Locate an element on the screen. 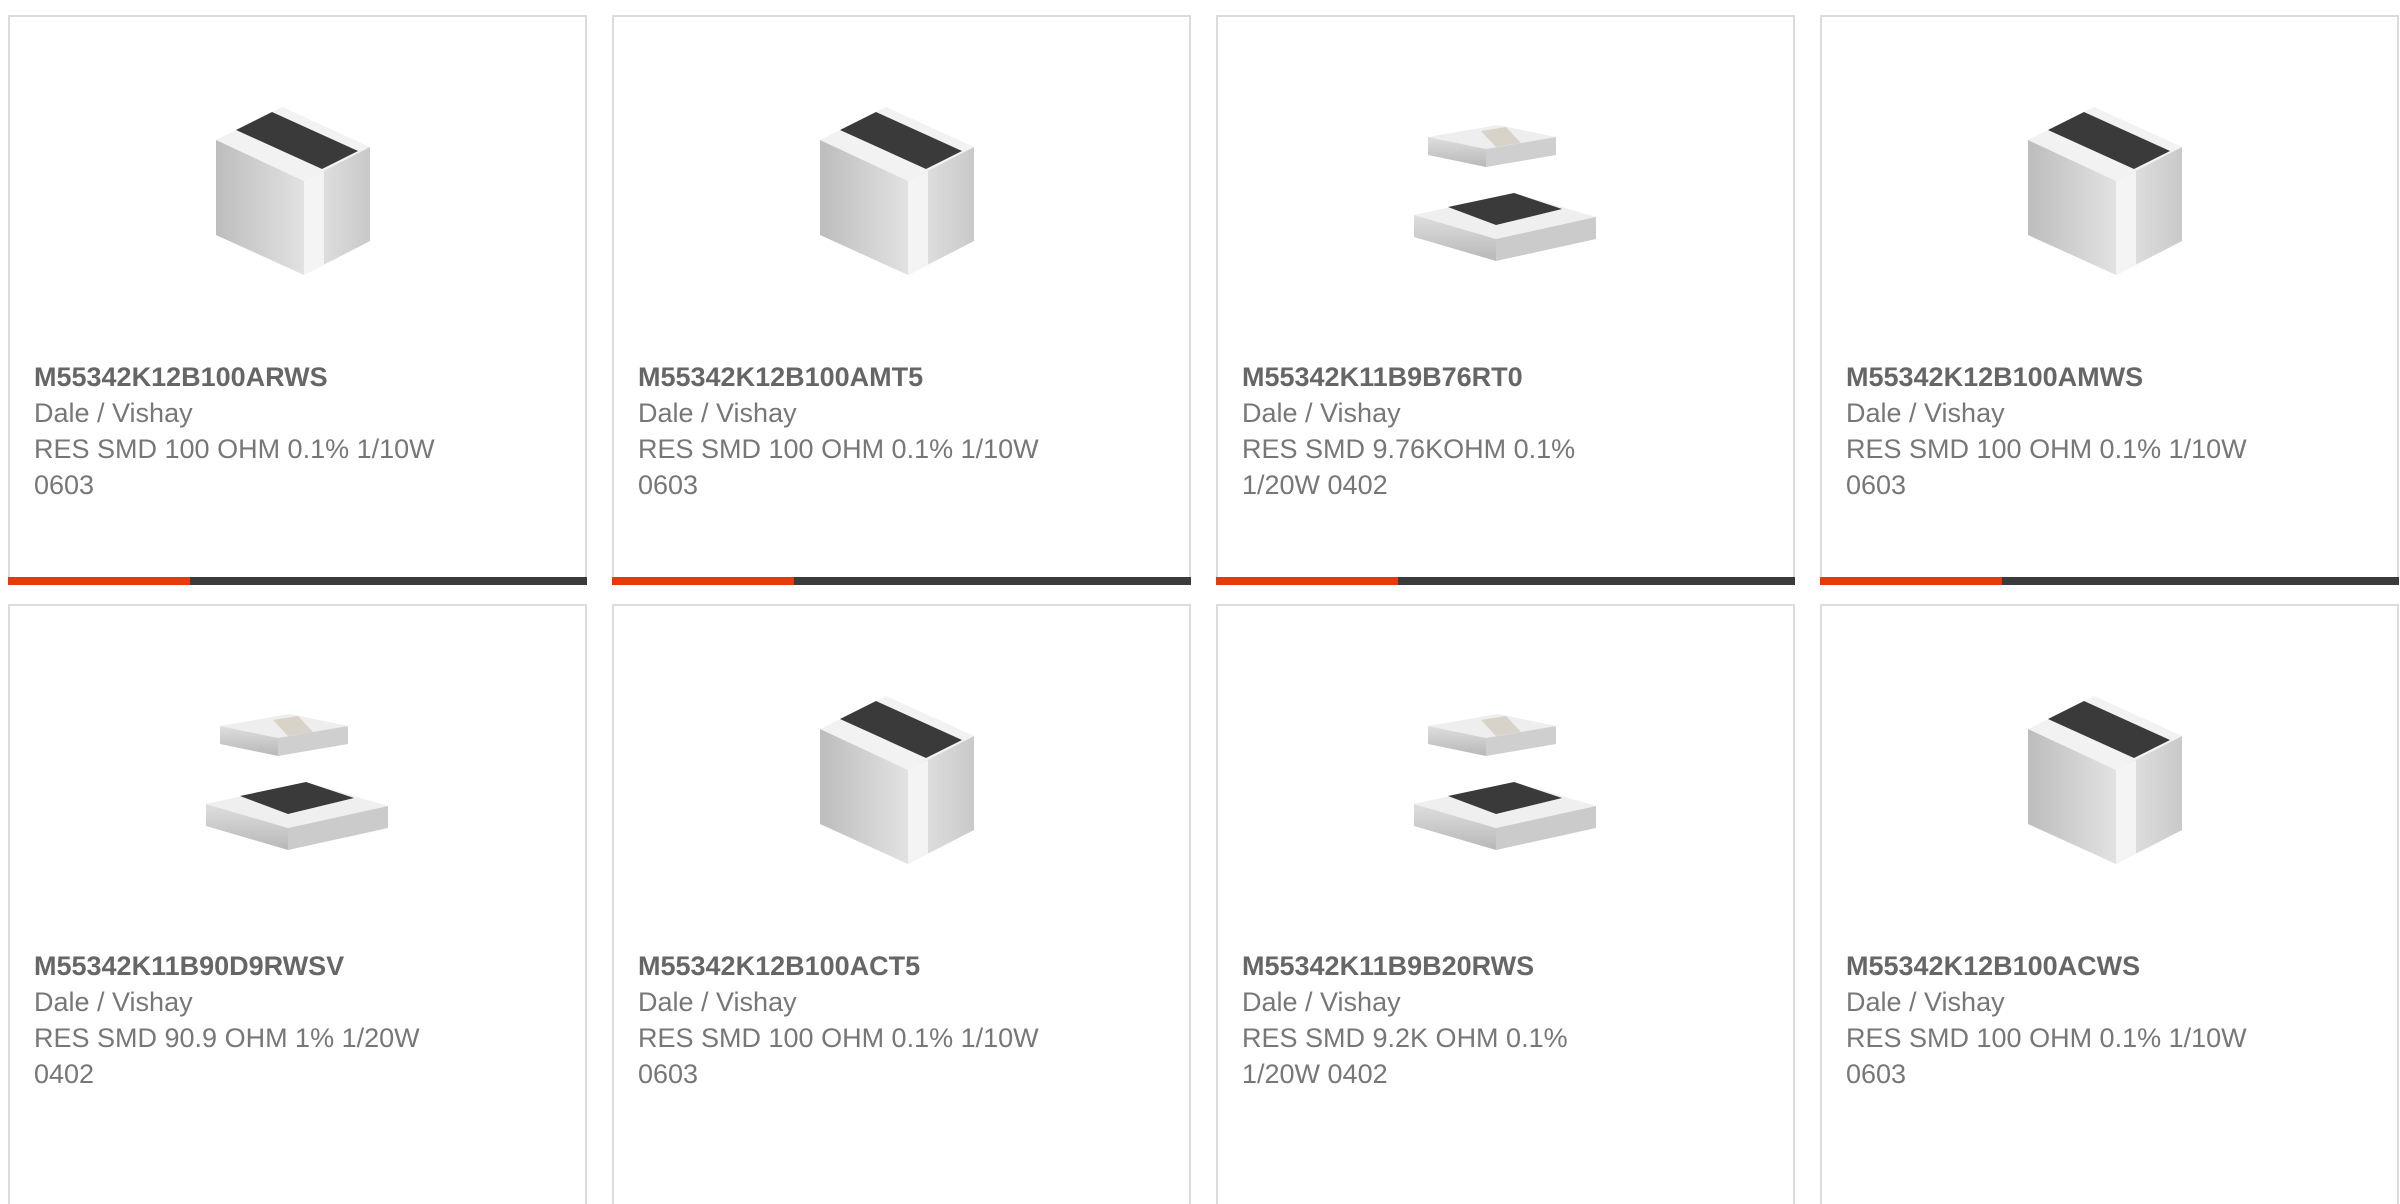 This screenshot has width=2400, height=1204. part-number: M55342K12B100ACT5 is located at coordinates (873, 966).